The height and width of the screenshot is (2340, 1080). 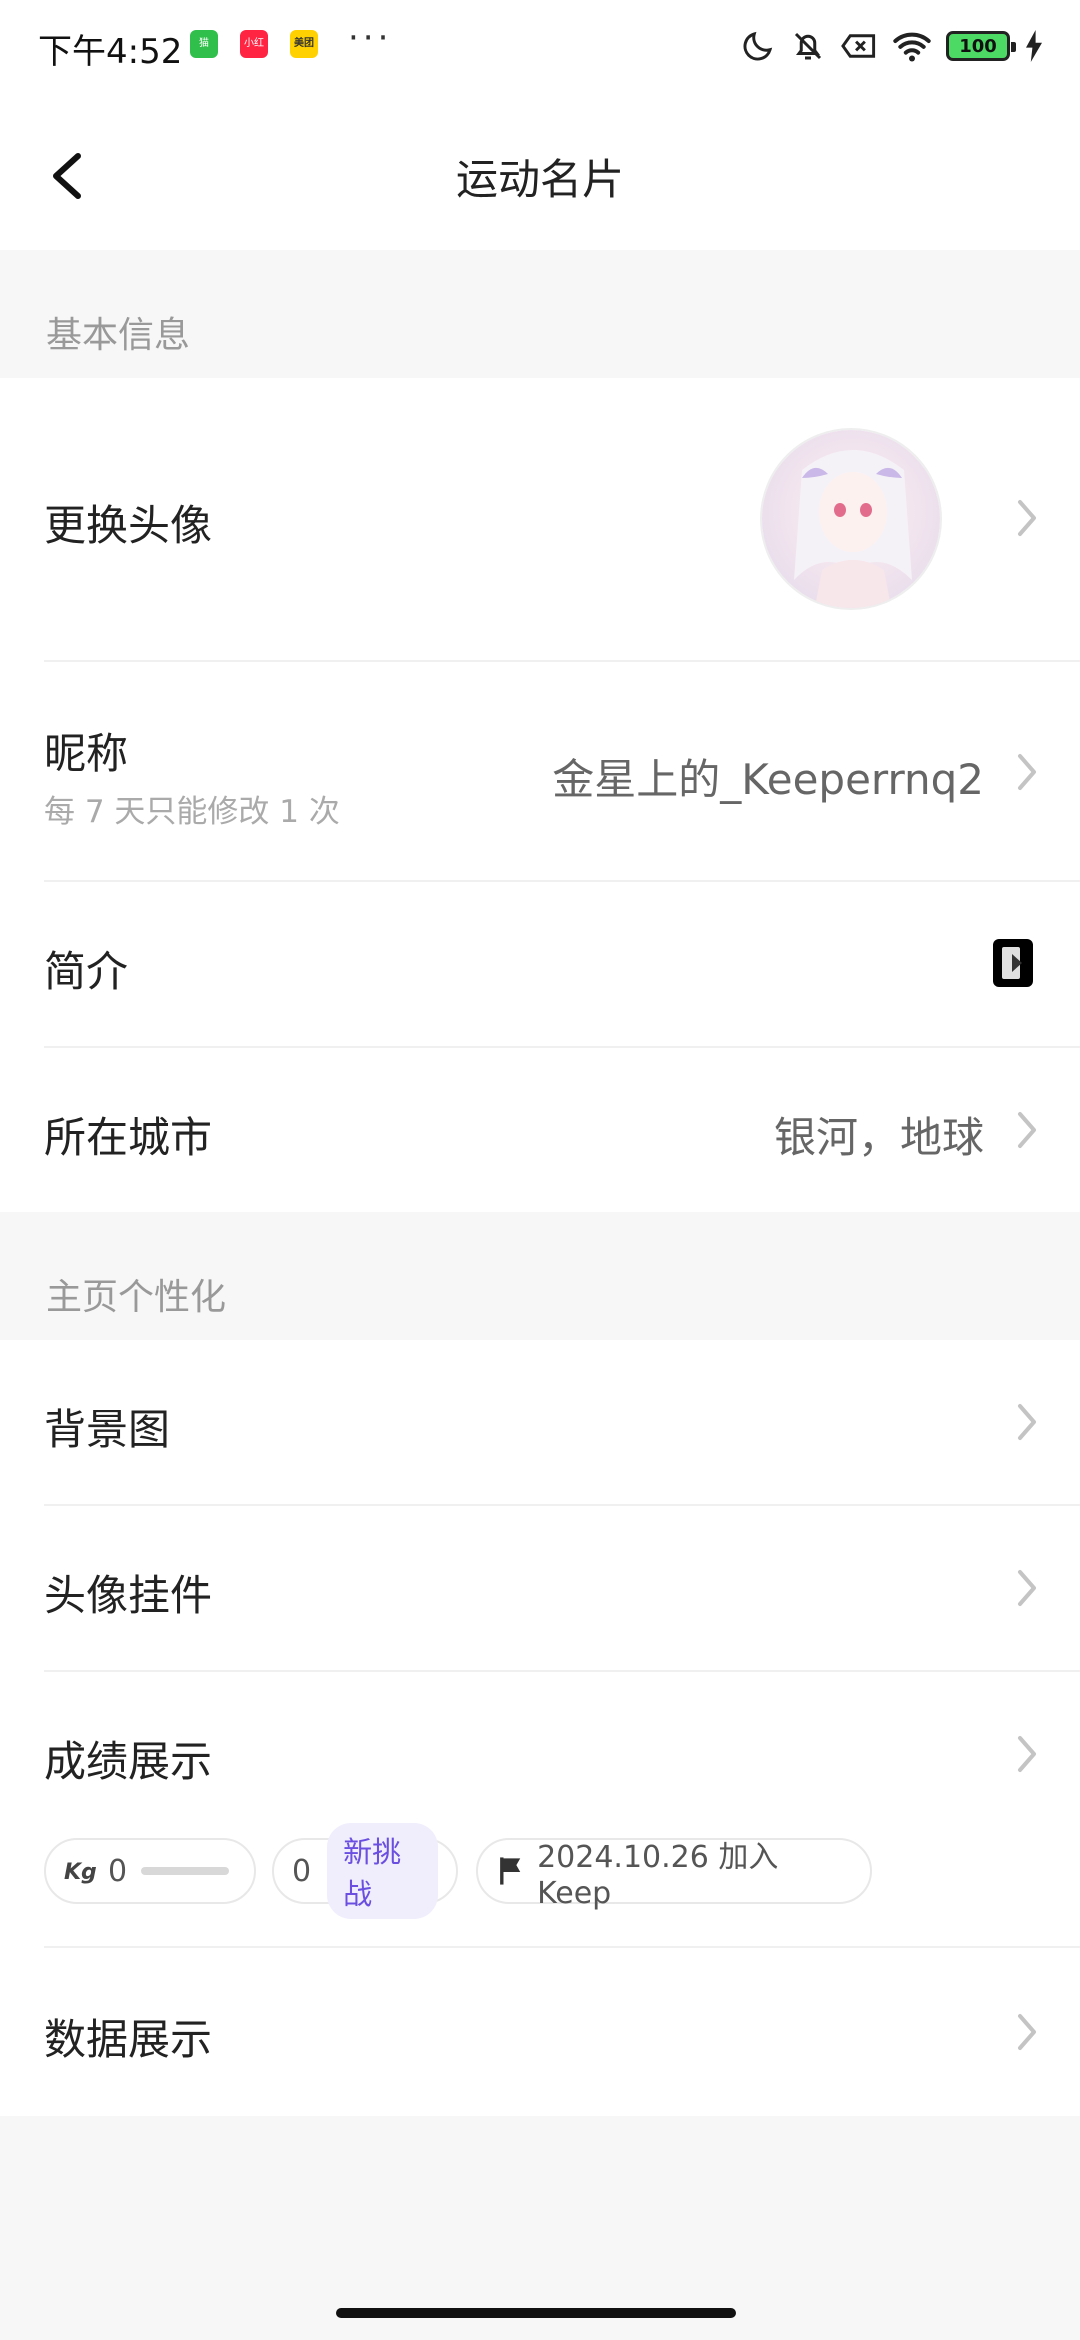 What do you see at coordinates (136, 1297) in the screenshot?
I see `section-label-personalization: 主页个性化` at bounding box center [136, 1297].